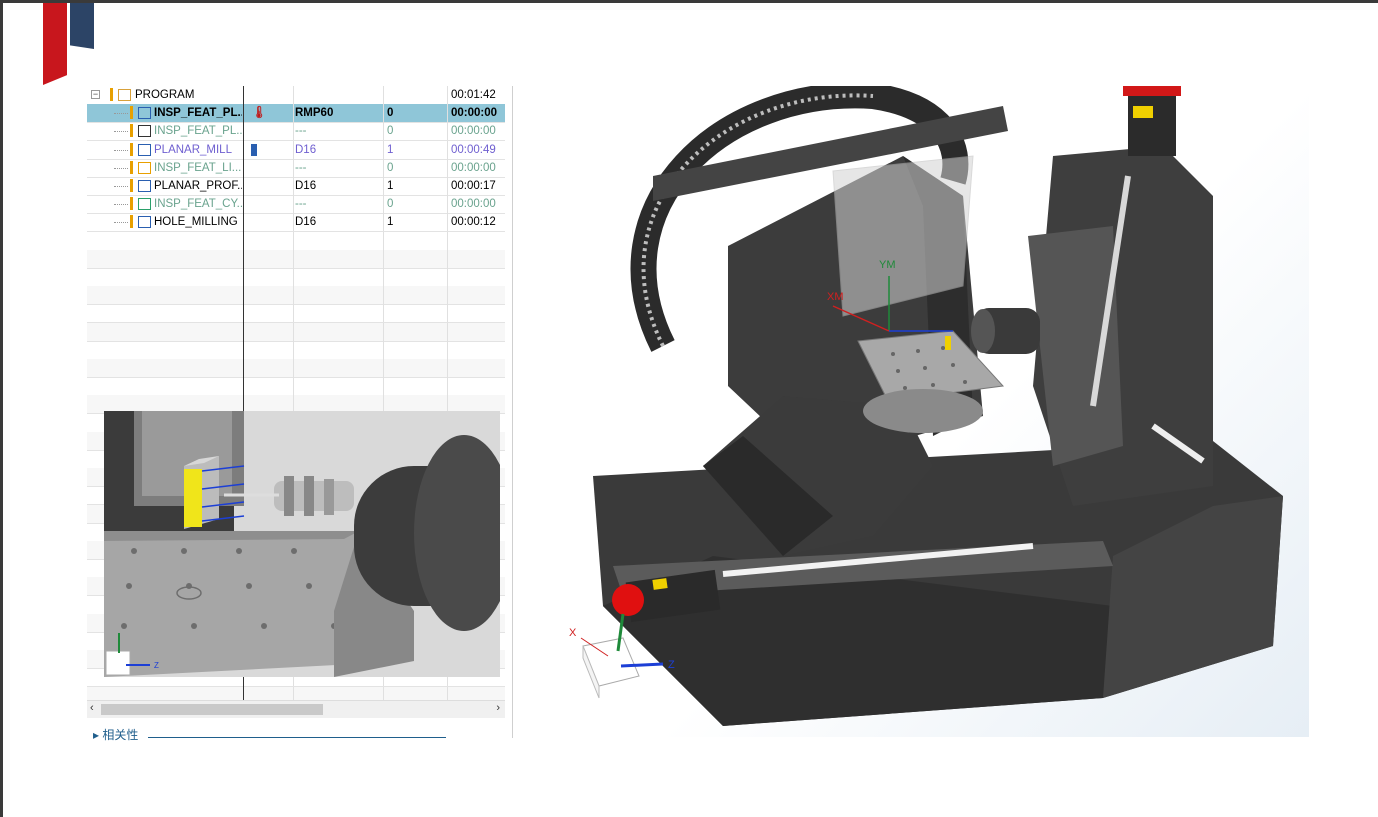 The width and height of the screenshot is (1378, 817). I want to click on navigator-row: PLANAR_PROF... D16 1 00:00:17, so click(296, 186).